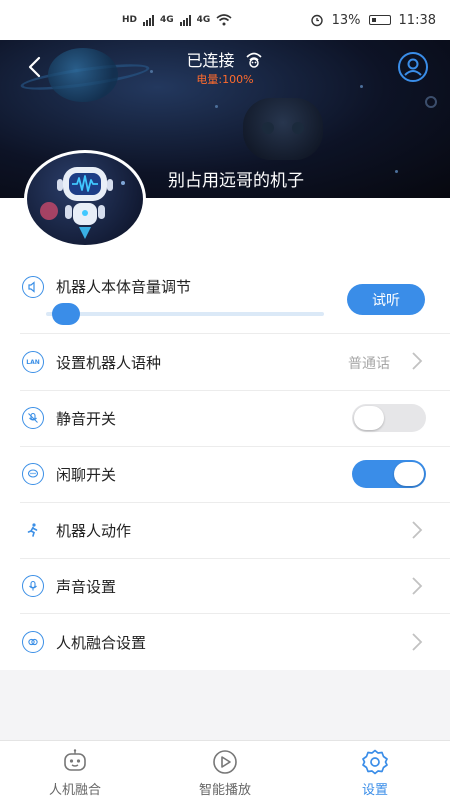 The height and width of the screenshot is (800, 450). What do you see at coordinates (66, 314) in the screenshot?
I see `volume-slider-thumb` at bounding box center [66, 314].